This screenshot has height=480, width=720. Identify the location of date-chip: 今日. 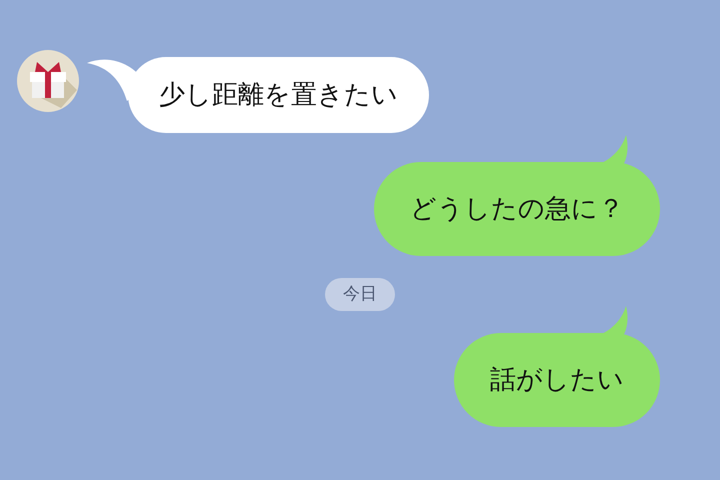
(360, 294).